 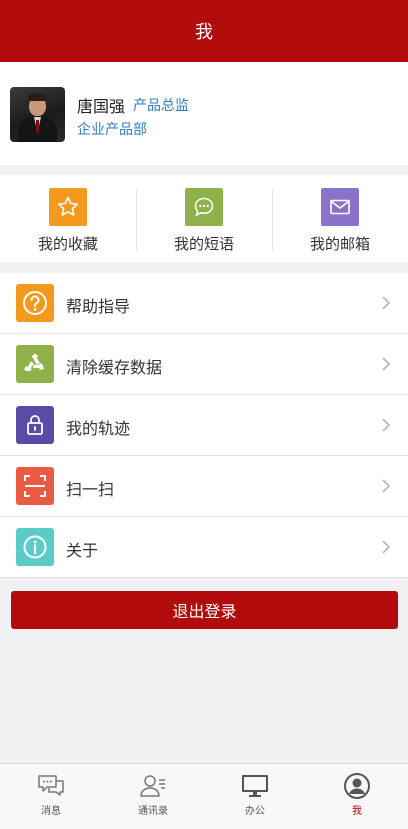 I want to click on top-bar: 我, so click(x=204, y=31).